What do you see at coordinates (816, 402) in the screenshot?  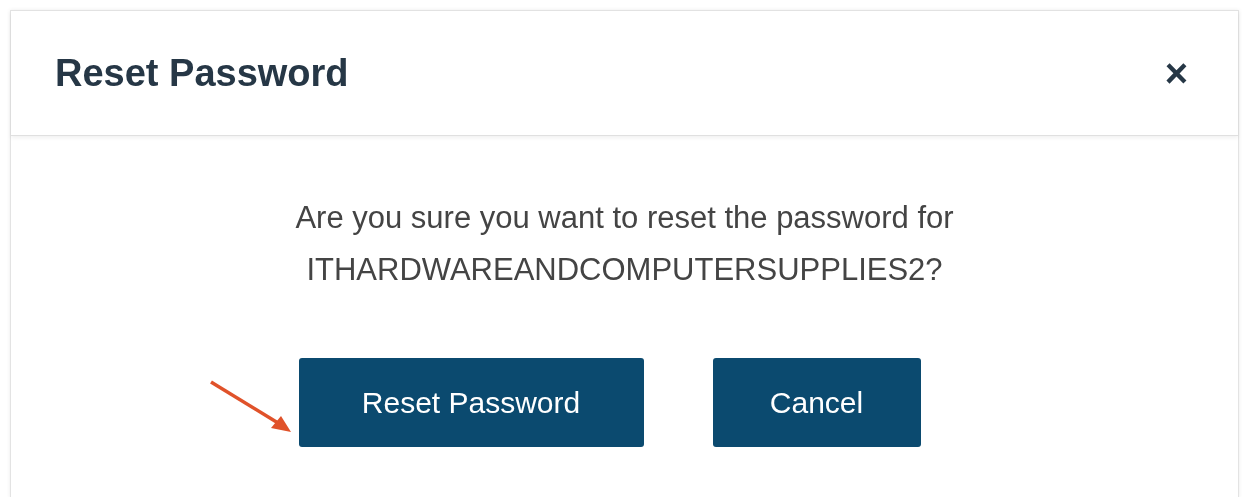 I see `cancel-button: Cancel` at bounding box center [816, 402].